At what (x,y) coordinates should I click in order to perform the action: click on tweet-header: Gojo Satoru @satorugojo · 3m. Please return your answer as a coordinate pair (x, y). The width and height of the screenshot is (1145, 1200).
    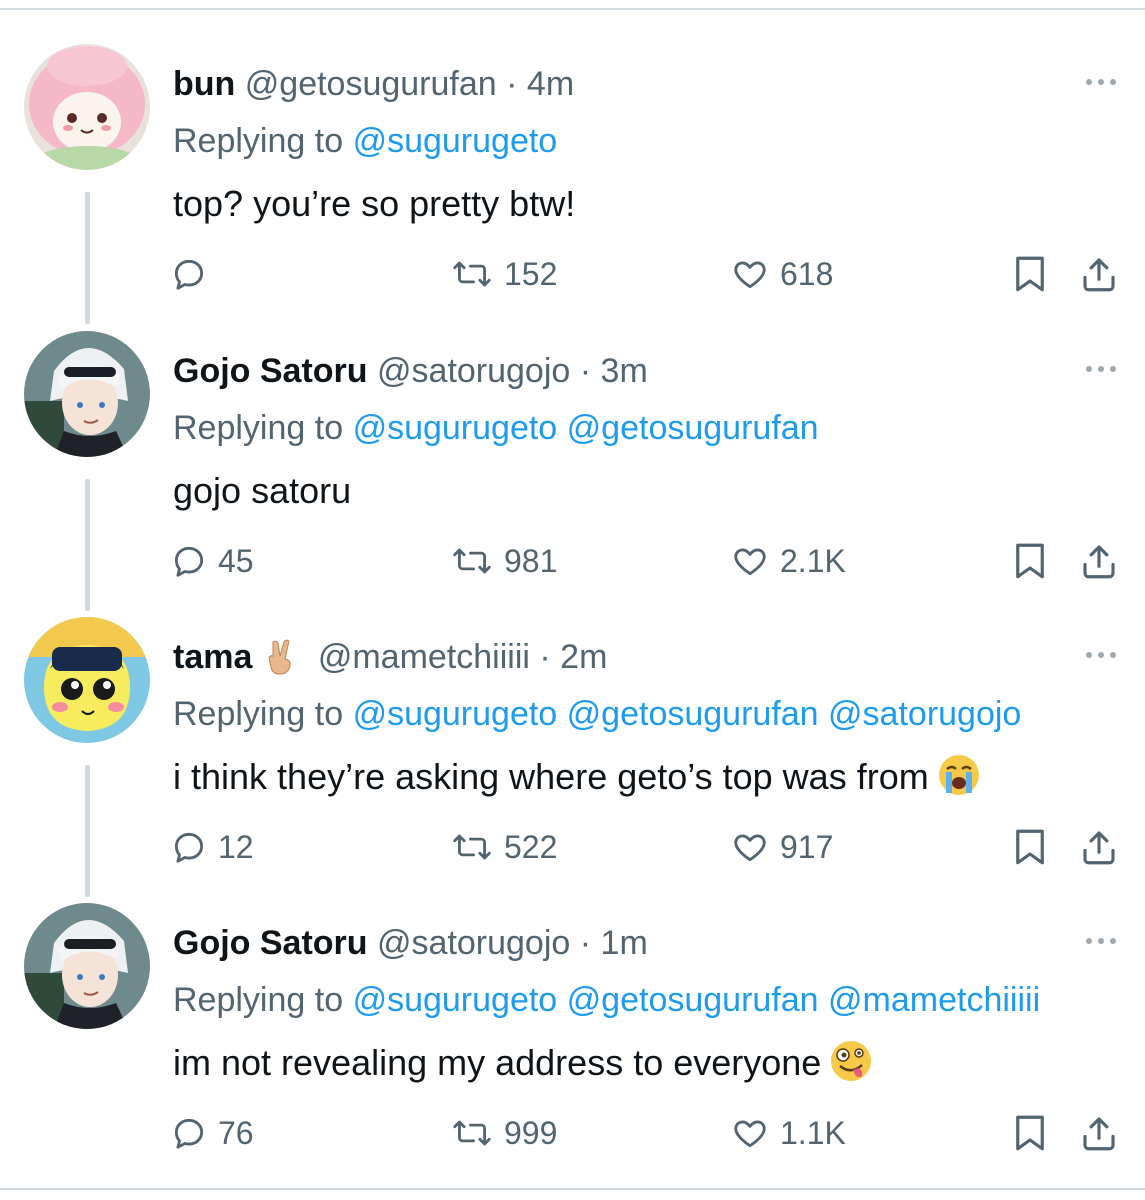
    Looking at the image, I should click on (410, 371).